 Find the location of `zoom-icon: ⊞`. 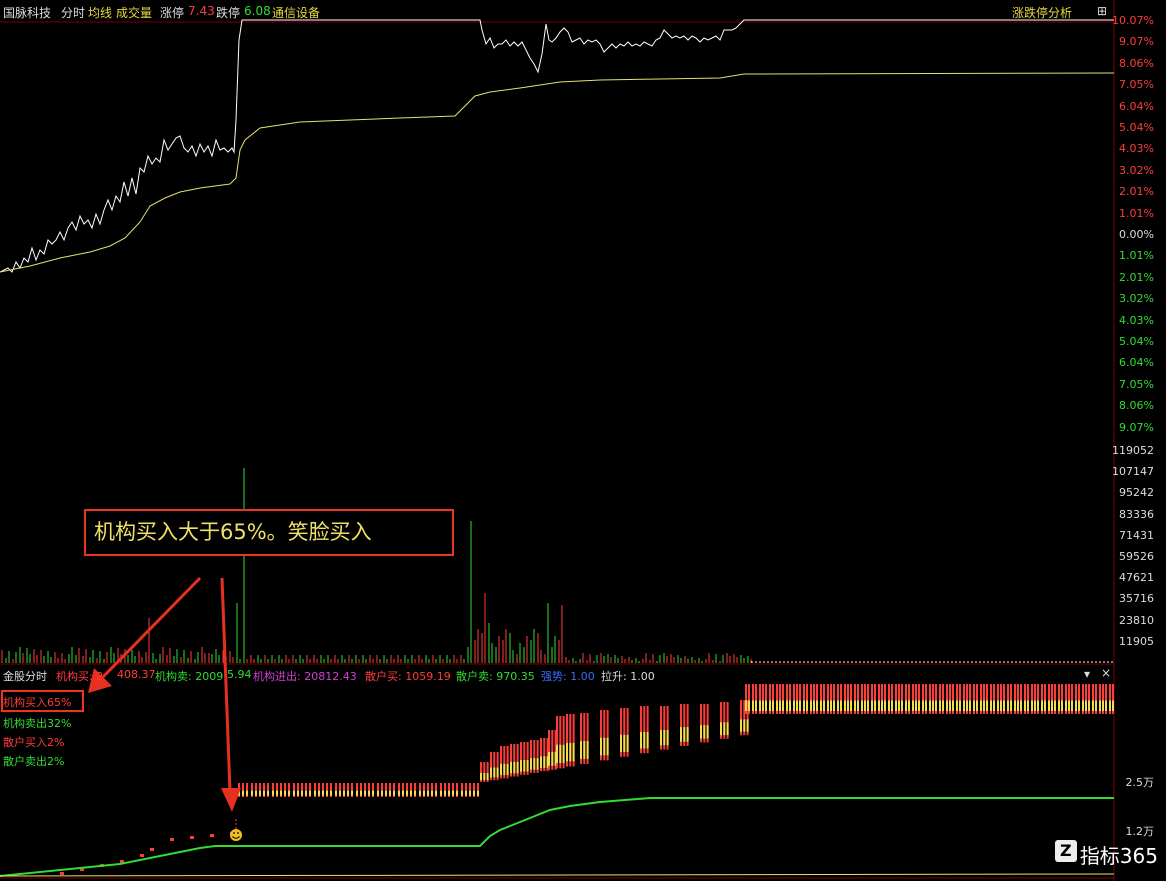

zoom-icon: ⊞ is located at coordinates (1102, 11).